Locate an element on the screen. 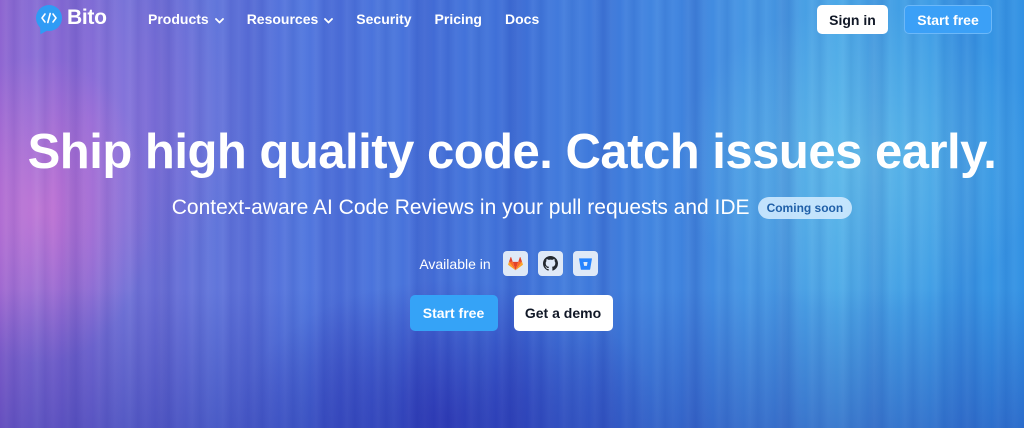 This screenshot has height=428, width=1024. coming-soon-badge: Coming soon is located at coordinates (805, 208).